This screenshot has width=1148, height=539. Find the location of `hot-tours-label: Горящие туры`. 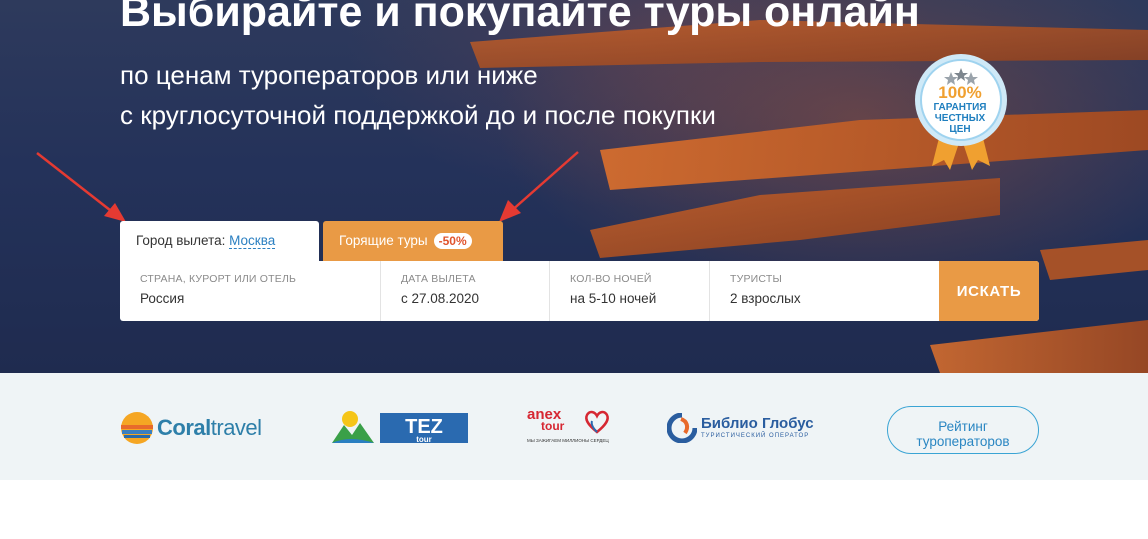

hot-tours-label: Горящие туры is located at coordinates (383, 240).